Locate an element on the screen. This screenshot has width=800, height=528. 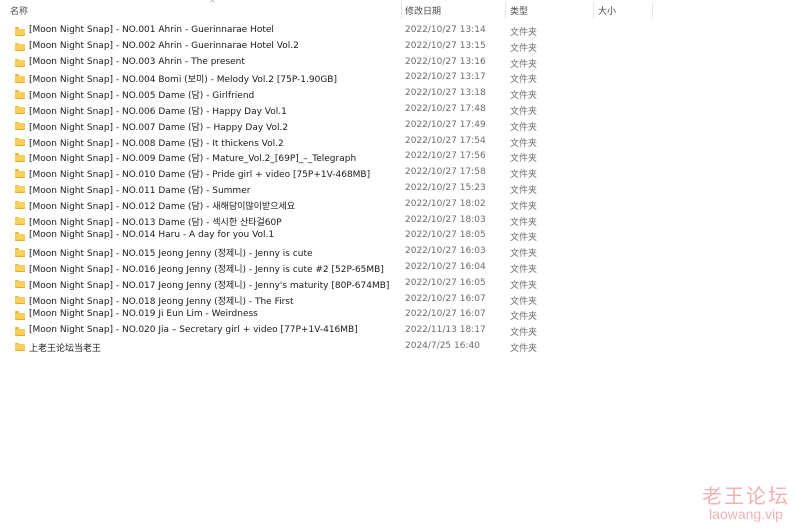
column-header-type: 类型 is located at coordinates (552, 10).